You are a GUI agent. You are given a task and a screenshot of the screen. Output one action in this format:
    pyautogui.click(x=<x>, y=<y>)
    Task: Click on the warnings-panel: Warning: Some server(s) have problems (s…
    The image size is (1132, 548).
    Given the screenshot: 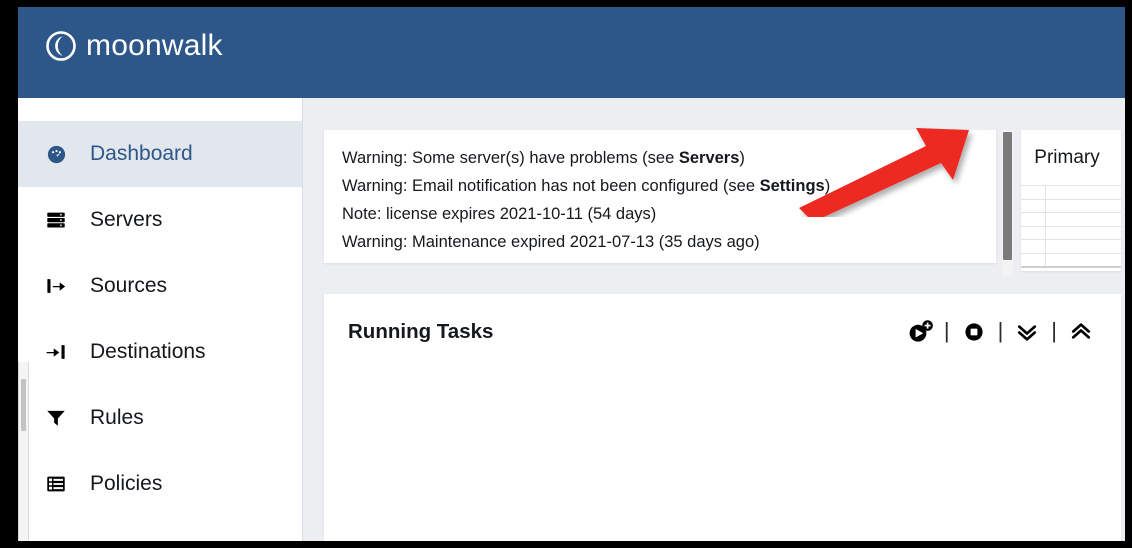 What is the action you would take?
    pyautogui.click(x=660, y=196)
    